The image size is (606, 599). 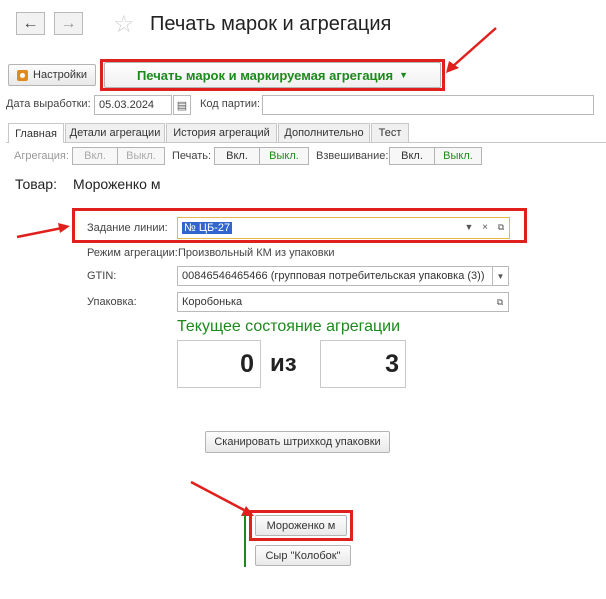 I want to click on production-date-field: 05.03.2024, so click(x=133, y=105).